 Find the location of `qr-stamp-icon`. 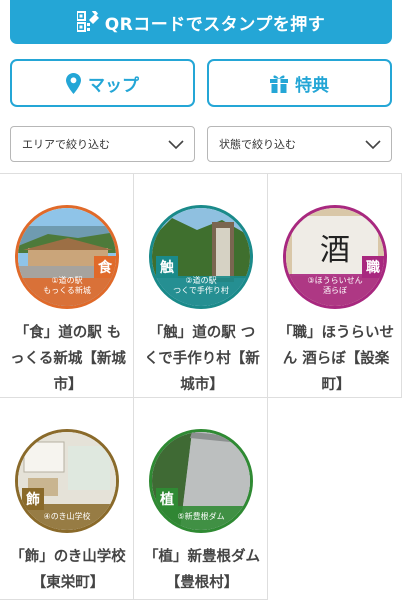

qr-stamp-icon is located at coordinates (87, 21).